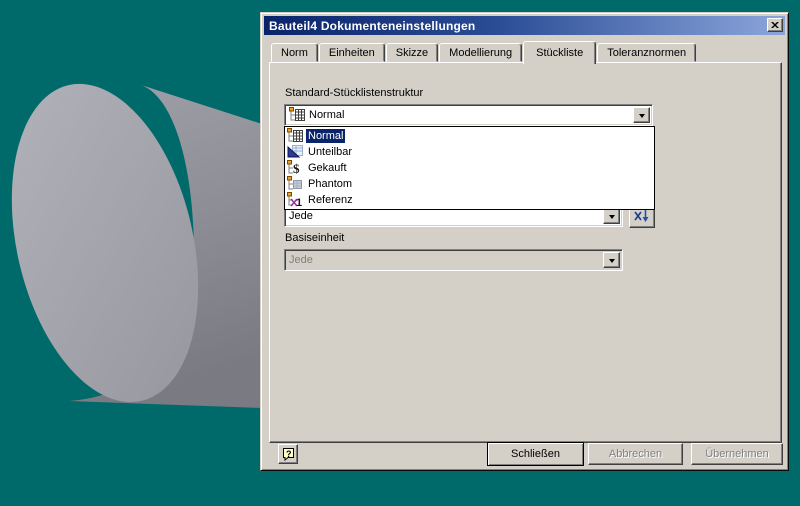 This screenshot has width=800, height=506. Describe the element at coordinates (301, 216) in the screenshot. I see `quantity-value: Jede` at that location.